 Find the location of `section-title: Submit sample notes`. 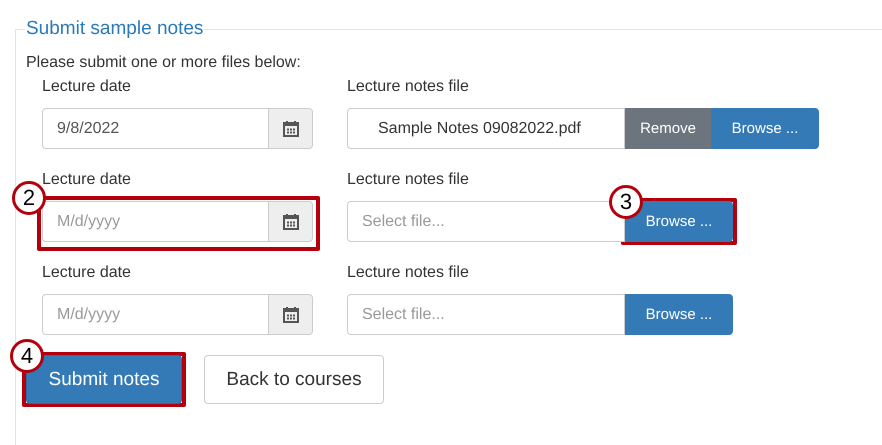

section-title: Submit sample notes is located at coordinates (114, 29).